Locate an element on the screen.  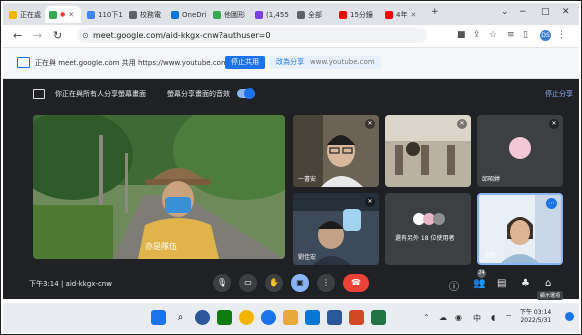
participant-tile: ✕ 邱昭婷 is located at coordinates (520, 151).